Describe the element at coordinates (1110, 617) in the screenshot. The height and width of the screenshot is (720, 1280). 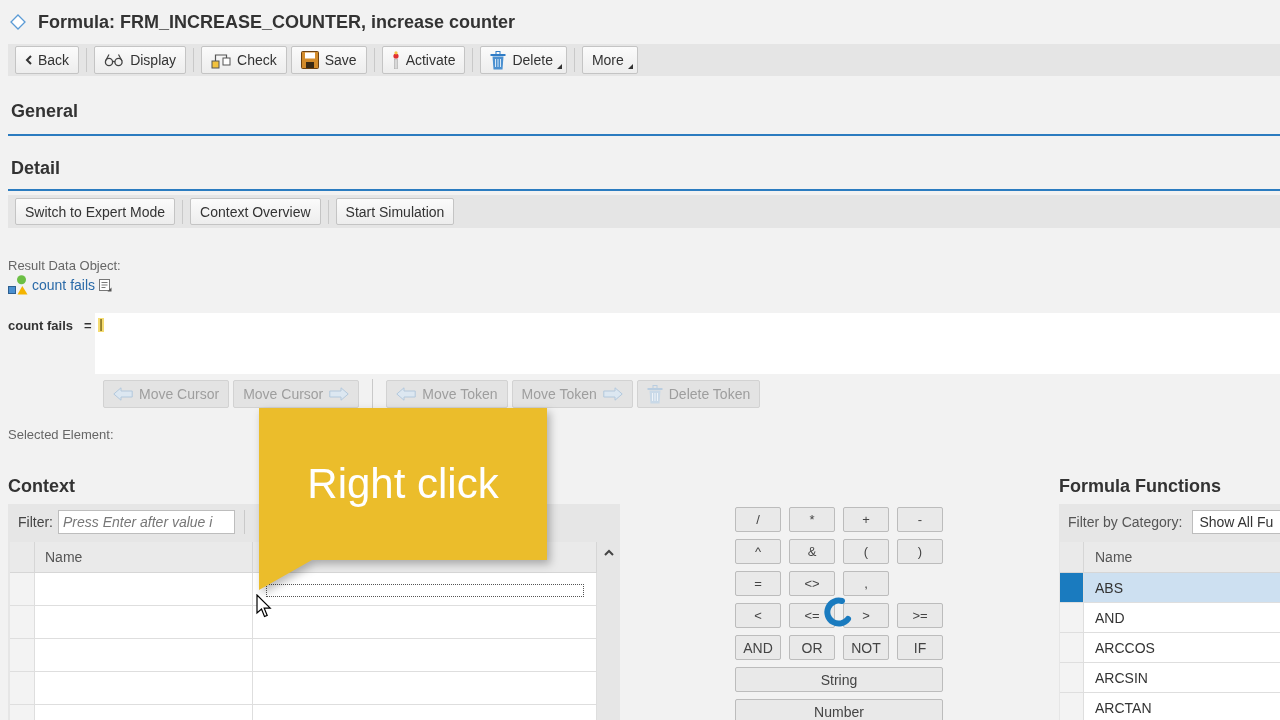
I see `function-name: AND` at that location.